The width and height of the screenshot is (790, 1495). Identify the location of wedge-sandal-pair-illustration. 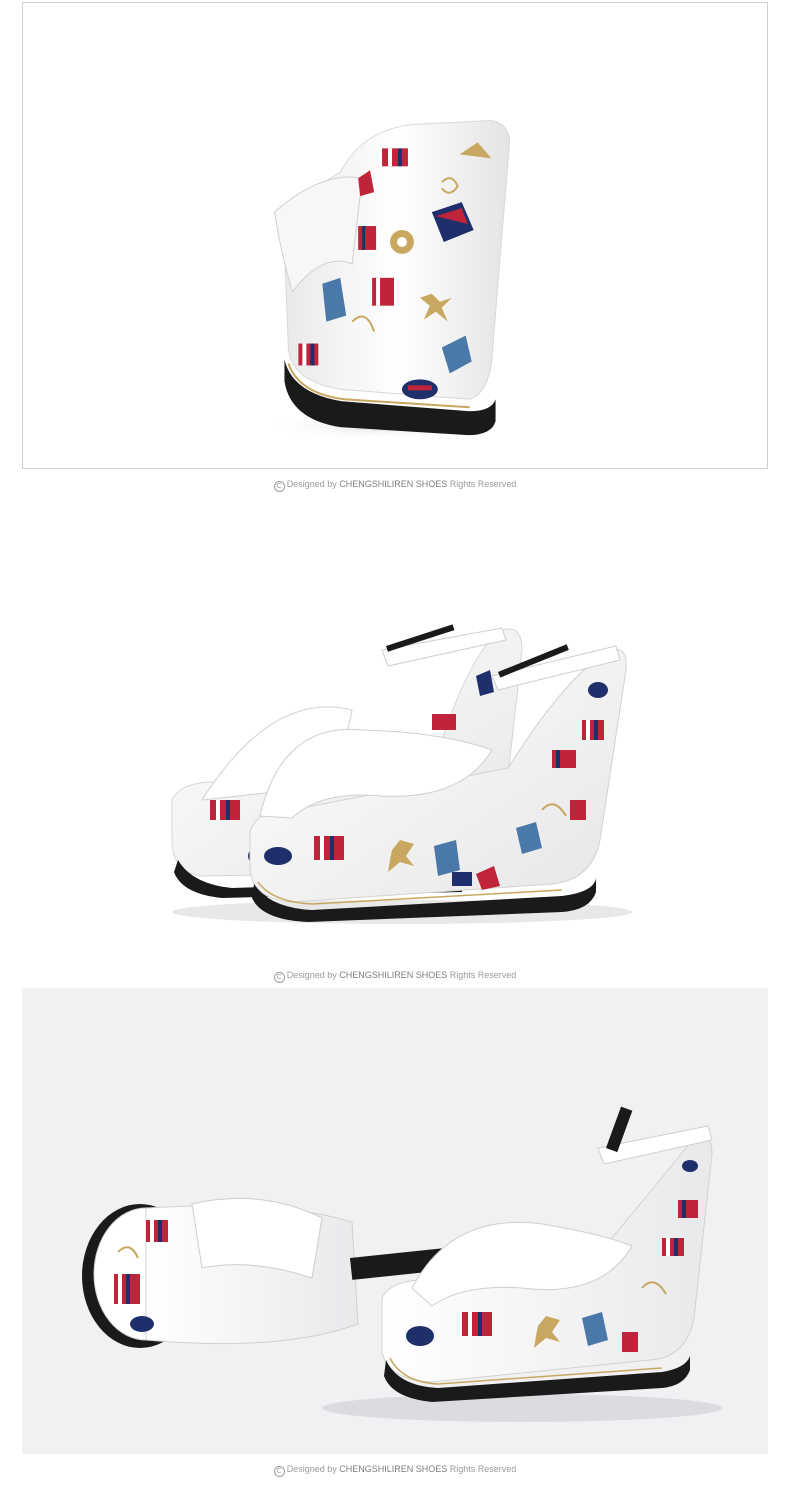
(401, 774).